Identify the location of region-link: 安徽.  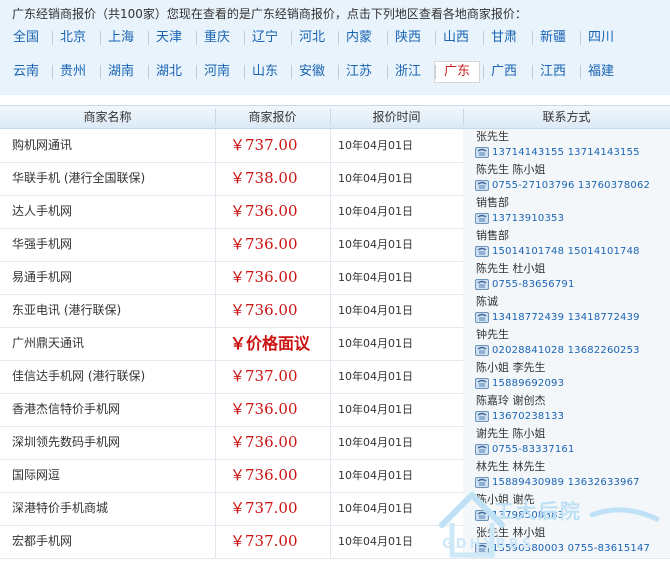
(312, 72).